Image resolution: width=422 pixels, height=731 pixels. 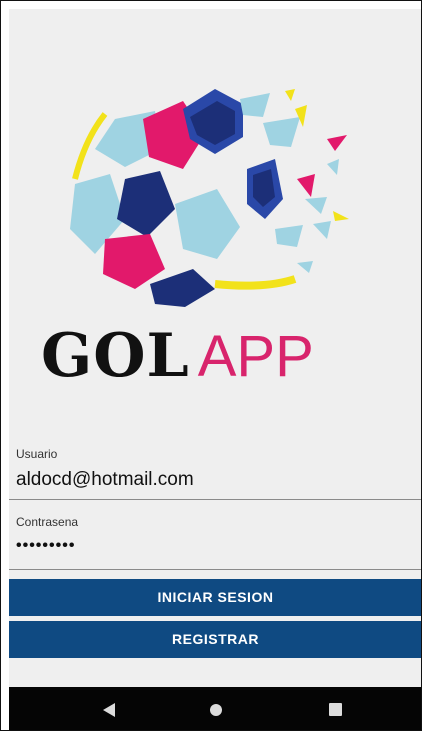 What do you see at coordinates (215, 471) in the screenshot?
I see `username-field: Usuario aldocd@hotmail.com` at bounding box center [215, 471].